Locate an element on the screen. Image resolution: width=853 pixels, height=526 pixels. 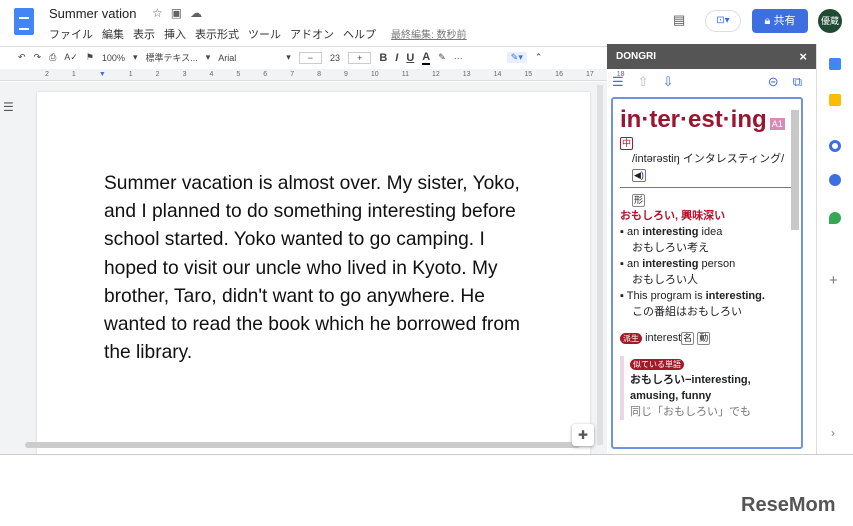
indent-marker: ▼ is located at coordinates (102, 74).